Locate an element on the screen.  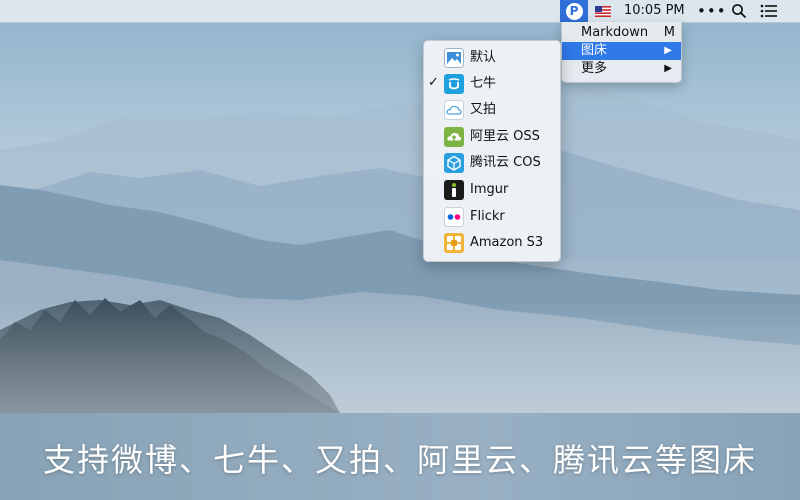
spotlight-search-icon is located at coordinates (739, 11).